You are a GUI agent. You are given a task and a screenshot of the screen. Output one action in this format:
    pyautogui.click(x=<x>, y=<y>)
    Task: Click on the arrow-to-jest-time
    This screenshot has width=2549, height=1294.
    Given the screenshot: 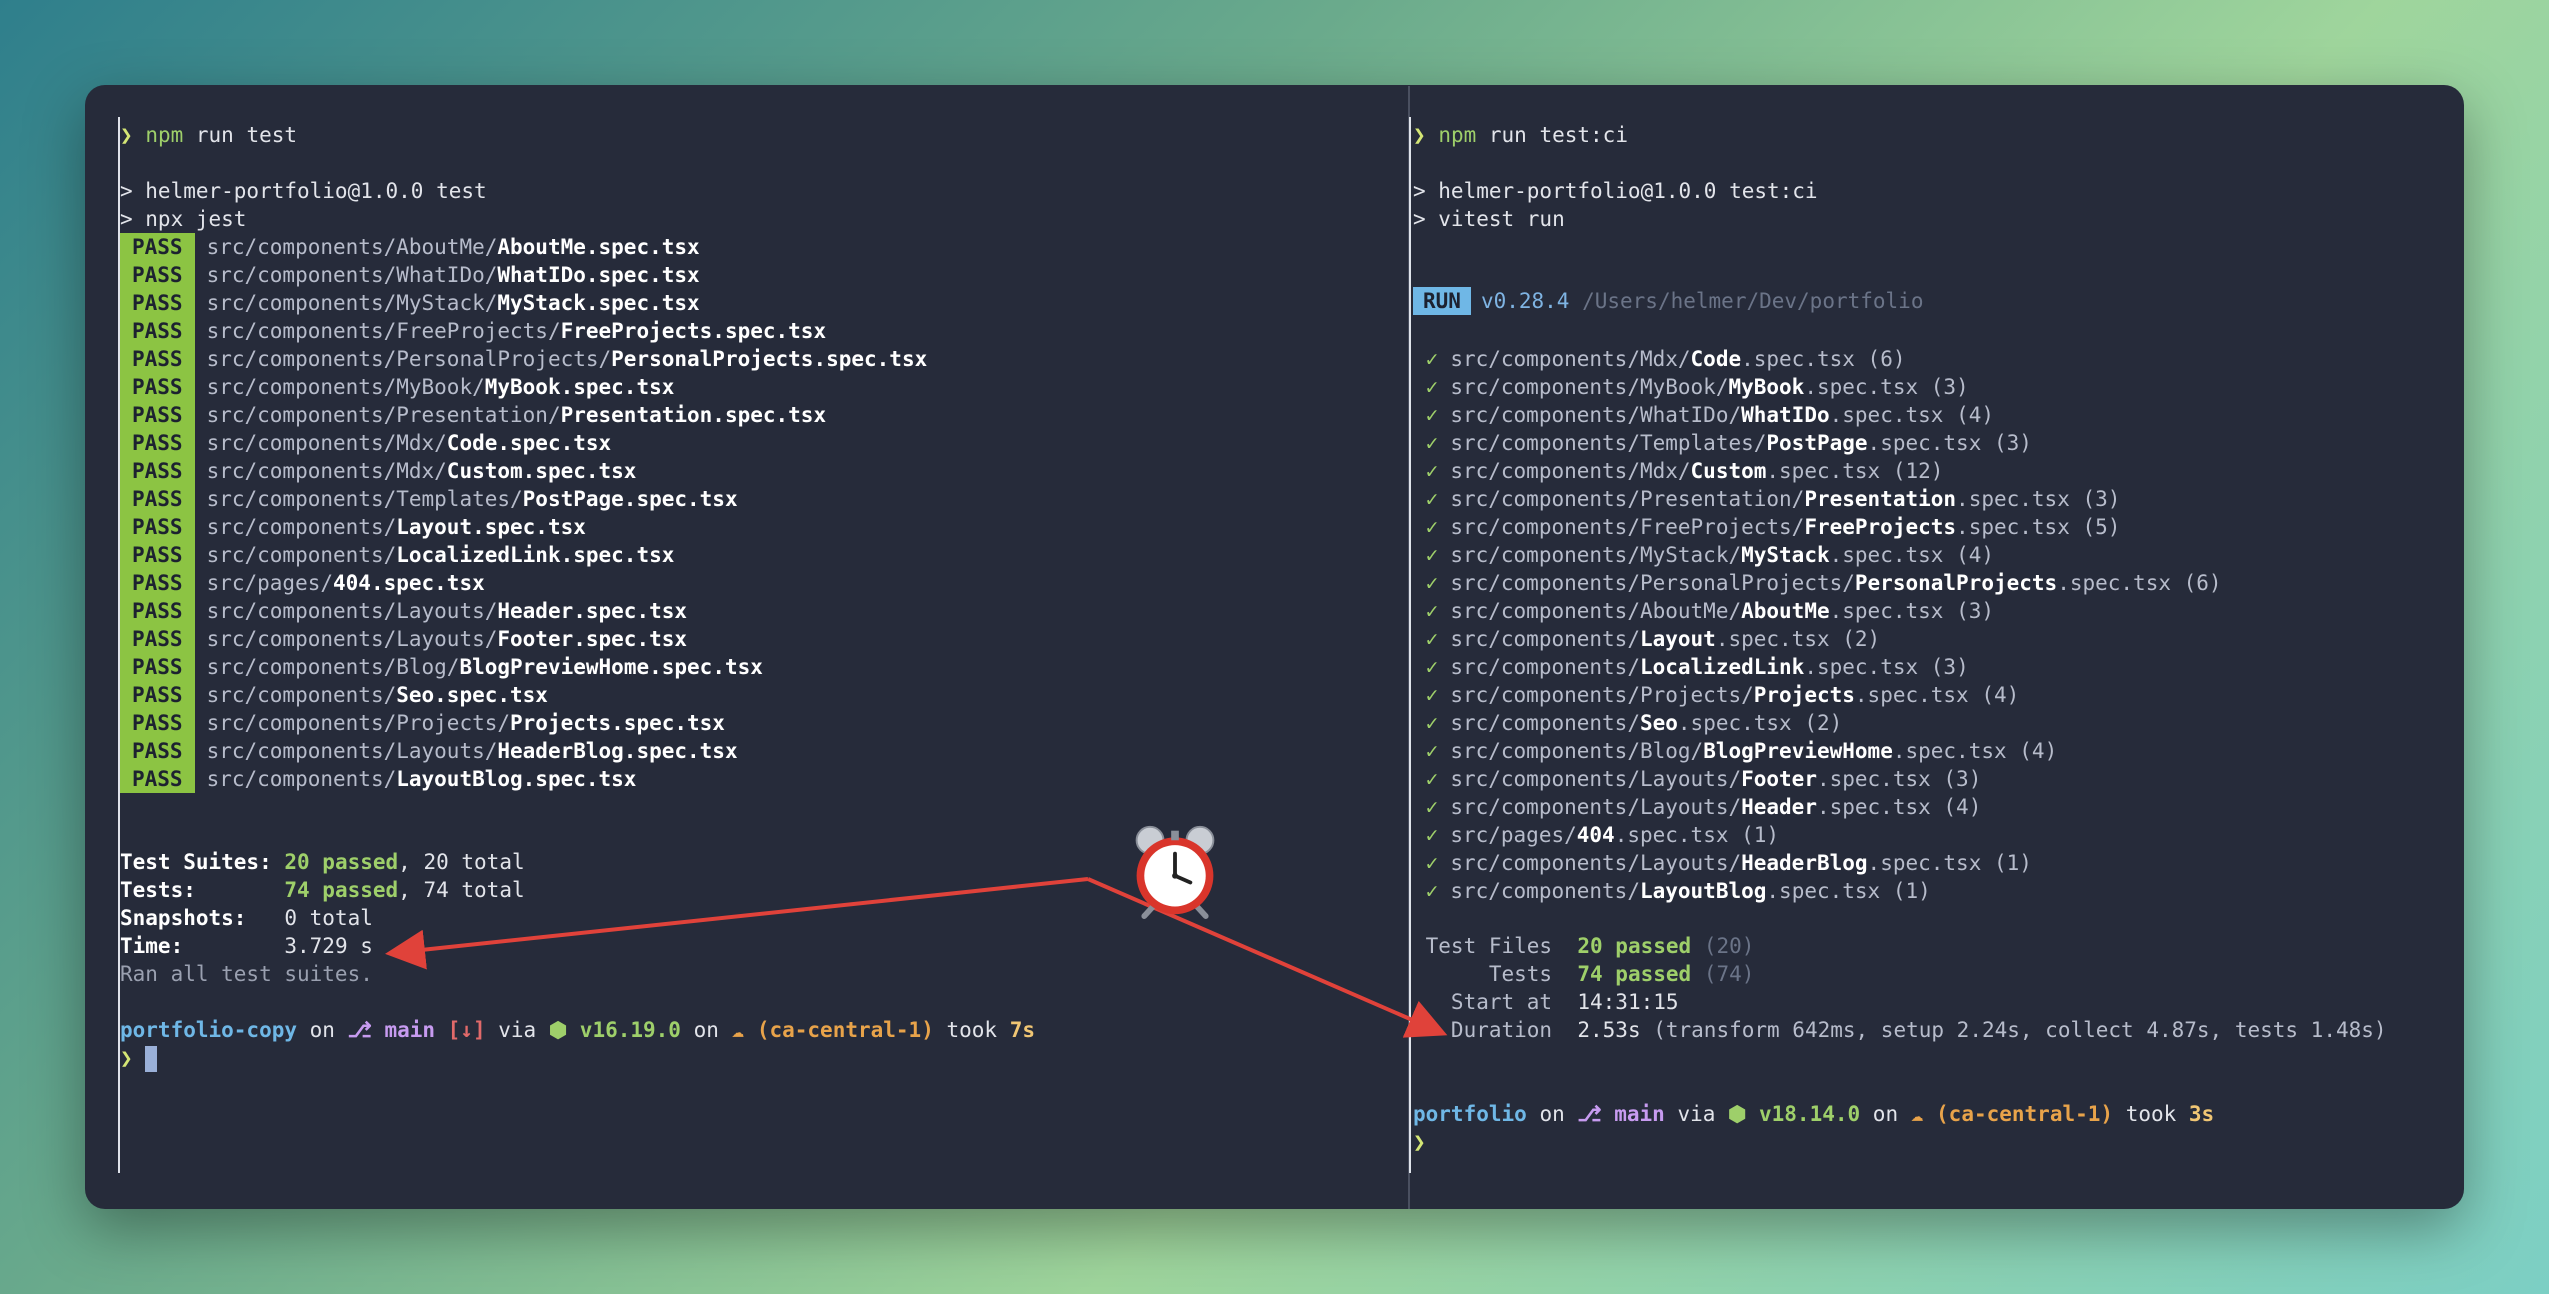 What is the action you would take?
    pyautogui.click(x=737, y=923)
    